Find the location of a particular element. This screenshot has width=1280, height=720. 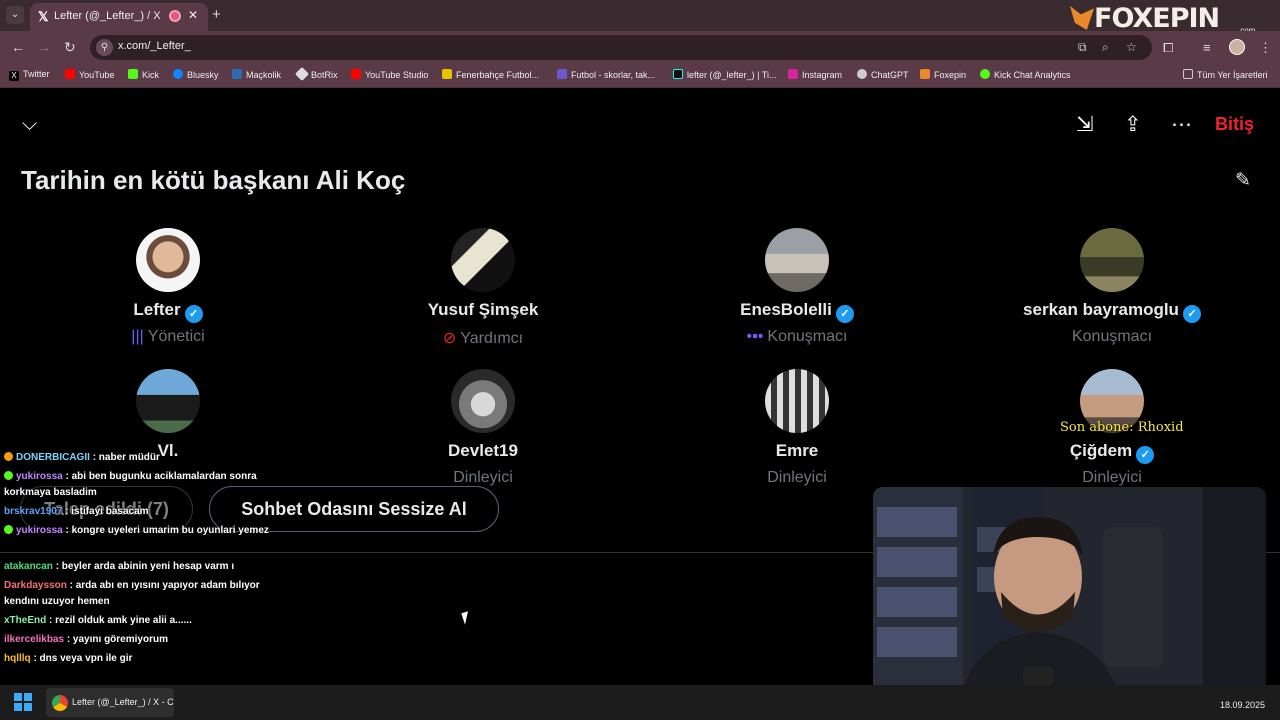

bookmark-kick: Kick is located at coordinates (143, 74).